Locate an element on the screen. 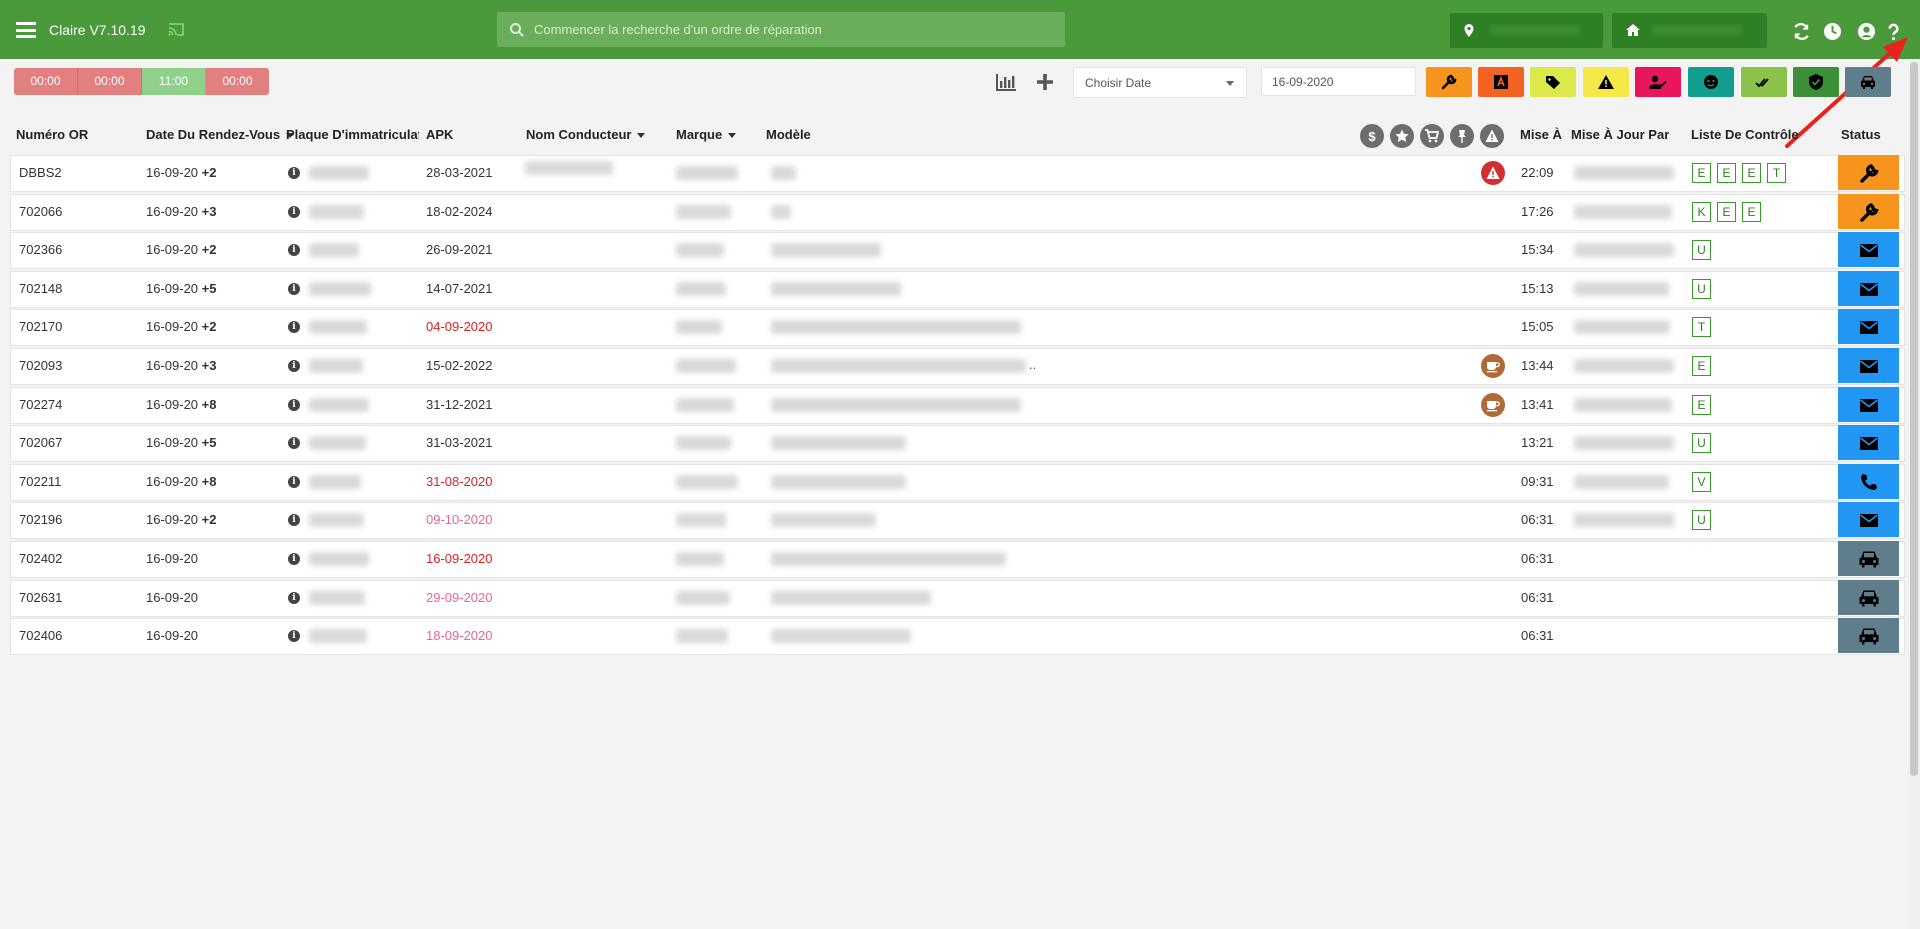 The image size is (1920, 929). menu-icon is located at coordinates (26, 30).